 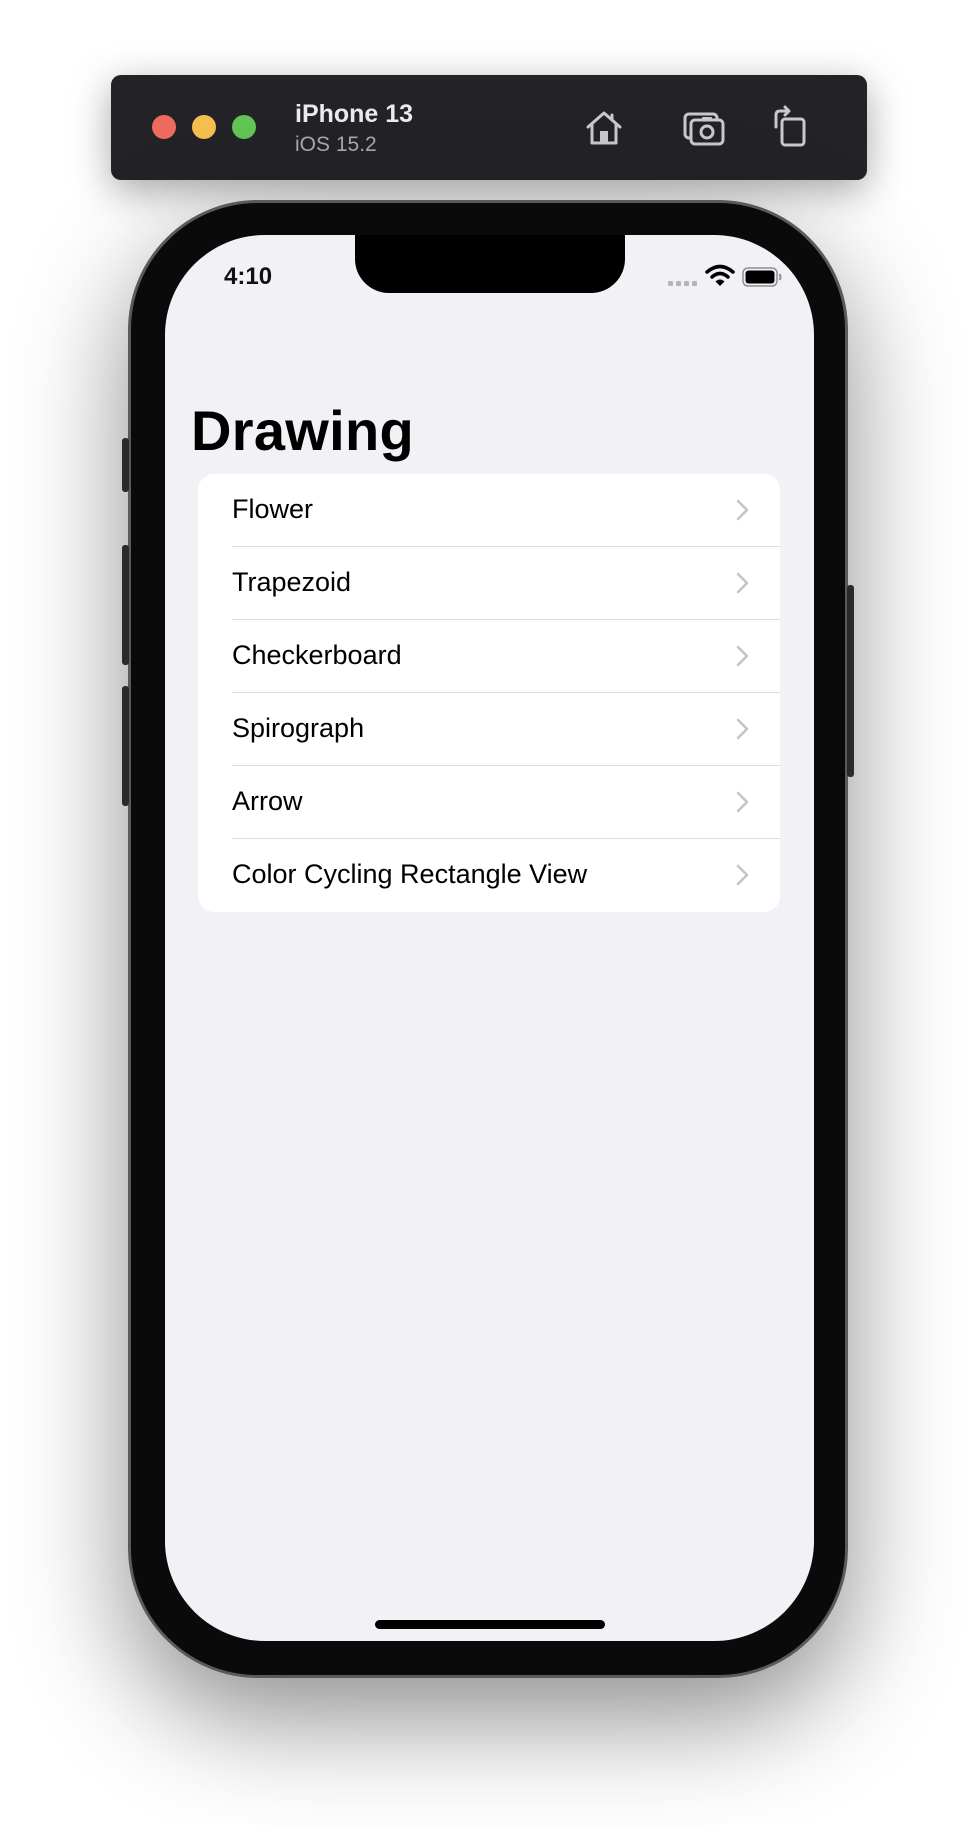 I want to click on navigation-title: Drawing, so click(x=303, y=430).